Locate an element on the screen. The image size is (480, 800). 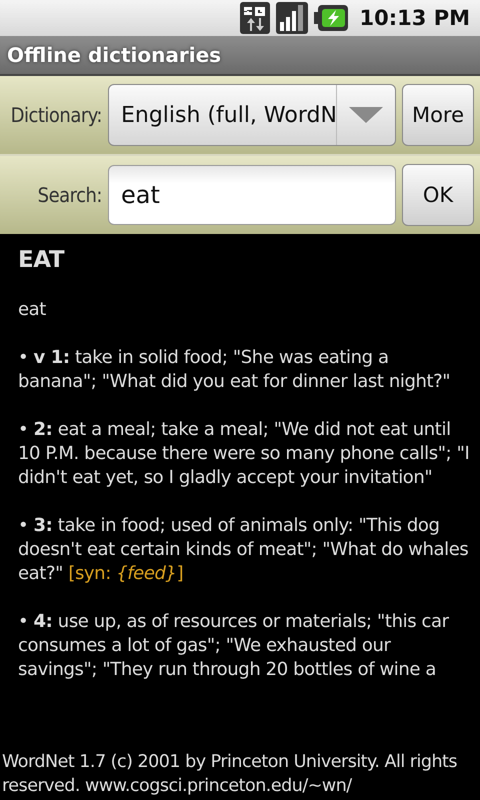
status-time: 10:13 PM is located at coordinates (415, 18).